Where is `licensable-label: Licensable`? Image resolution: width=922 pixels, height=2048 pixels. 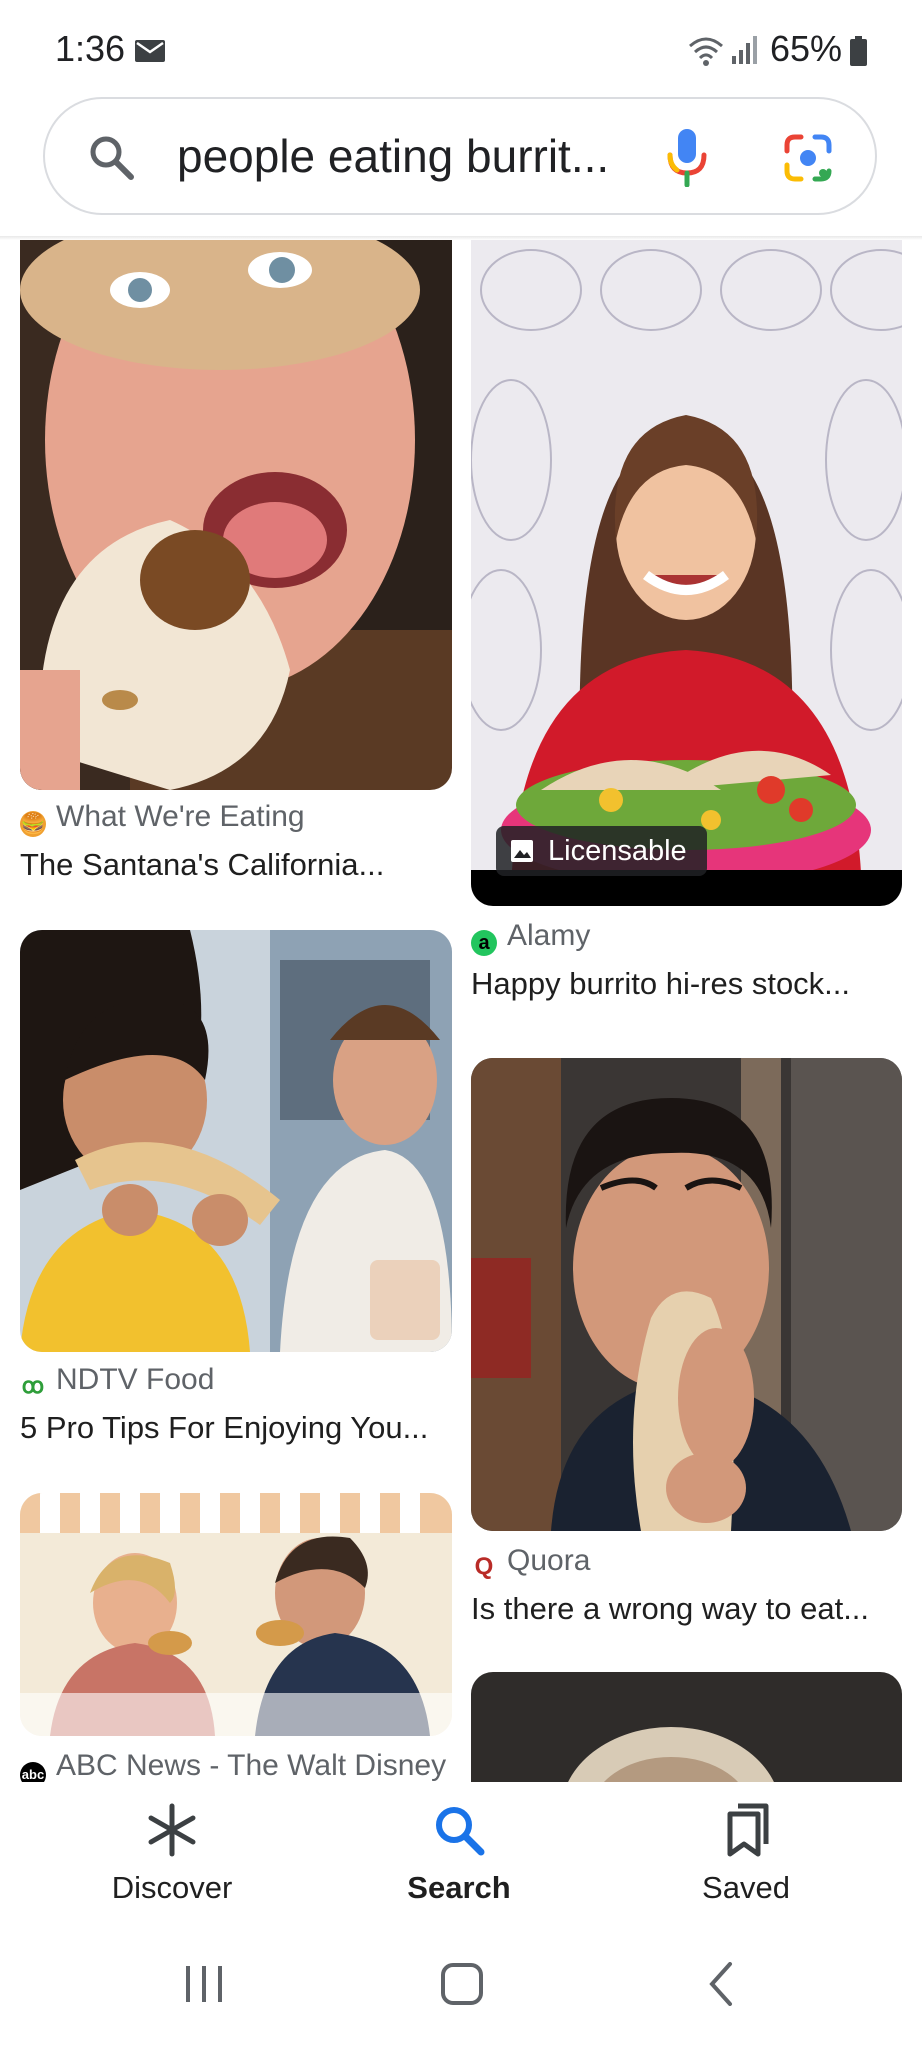 licensable-label: Licensable is located at coordinates (617, 851).